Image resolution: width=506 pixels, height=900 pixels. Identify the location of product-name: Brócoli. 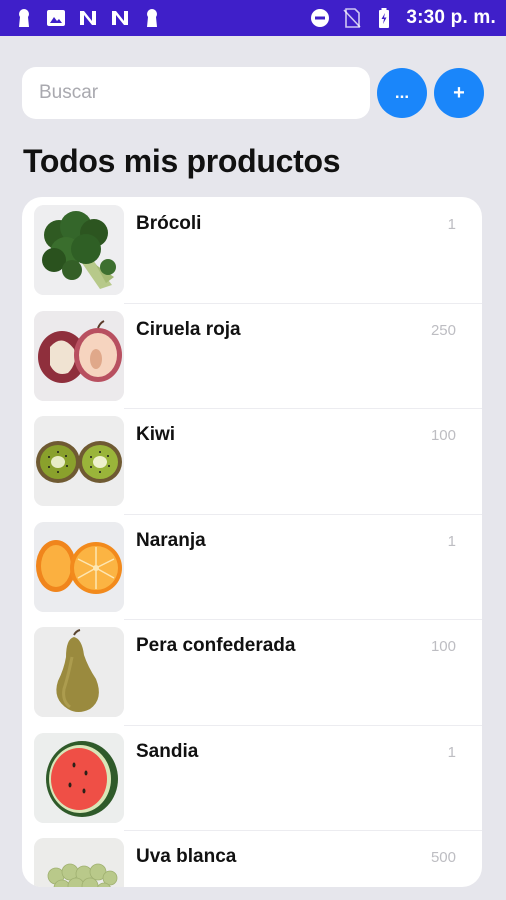
(169, 223).